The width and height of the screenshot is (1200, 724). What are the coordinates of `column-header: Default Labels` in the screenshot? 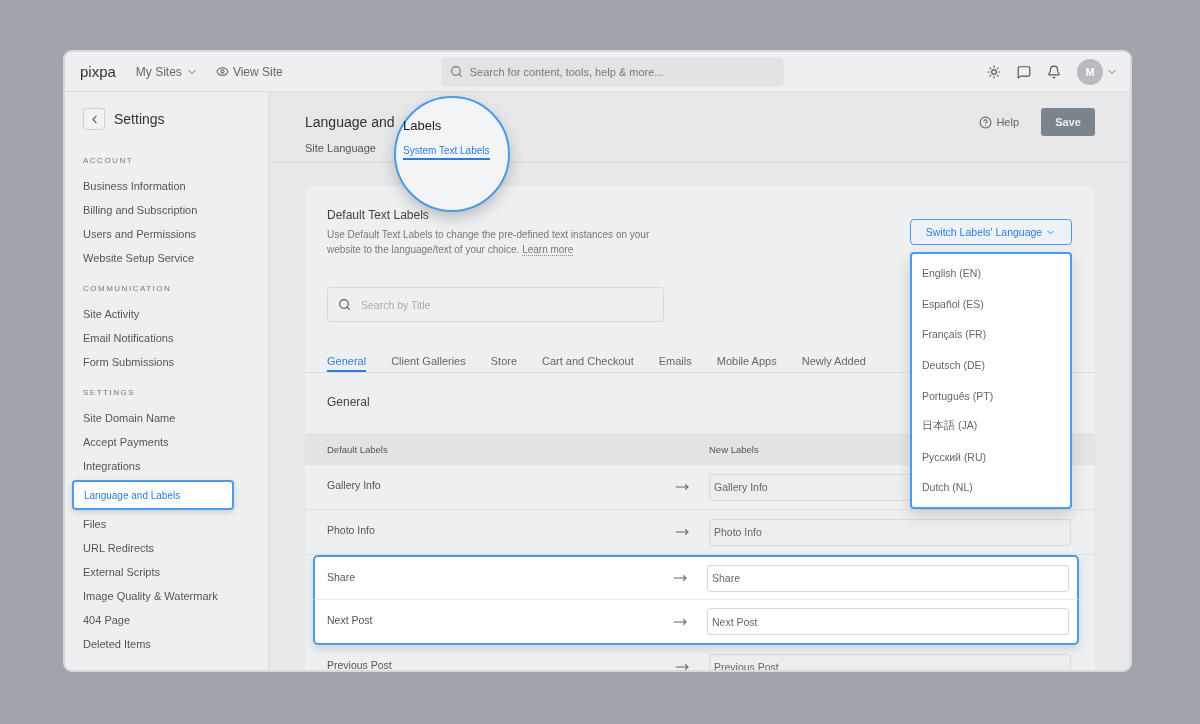 It's located at (358, 449).